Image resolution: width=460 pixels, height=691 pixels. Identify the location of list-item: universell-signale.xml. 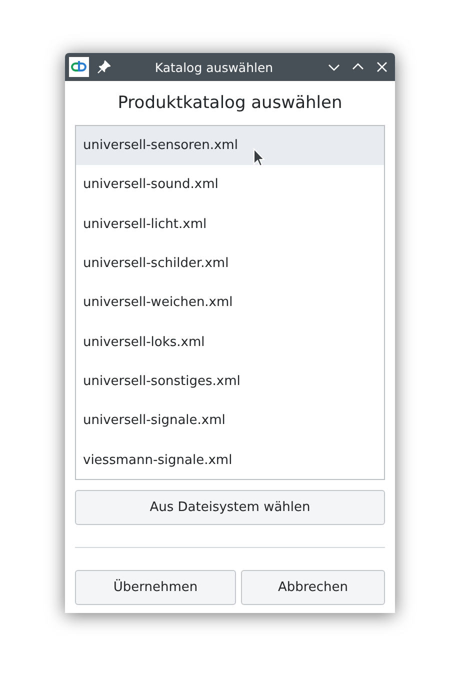
(230, 420).